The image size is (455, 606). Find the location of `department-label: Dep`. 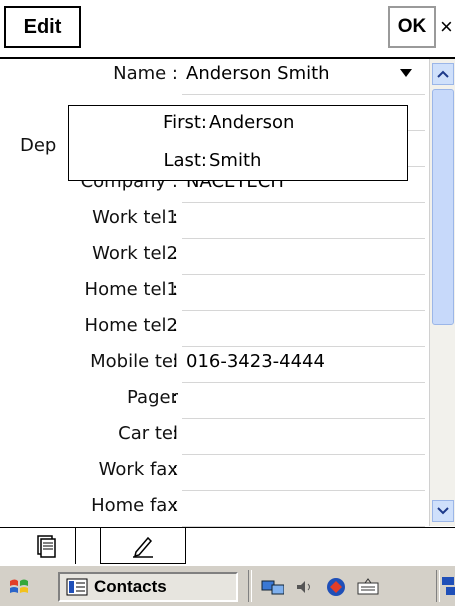

department-label: Dep is located at coordinates (38, 145).